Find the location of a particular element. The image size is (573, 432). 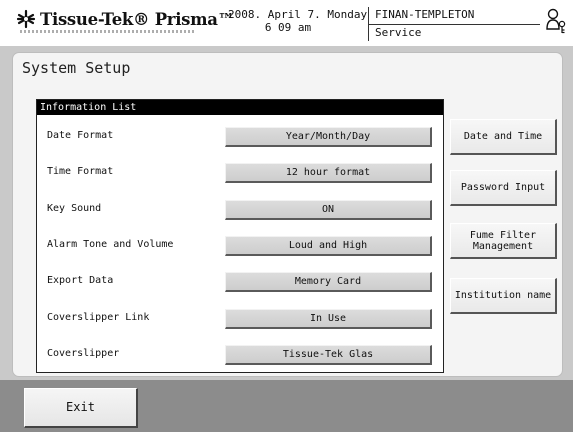

label-key-sound: Key Sound is located at coordinates (74, 208).